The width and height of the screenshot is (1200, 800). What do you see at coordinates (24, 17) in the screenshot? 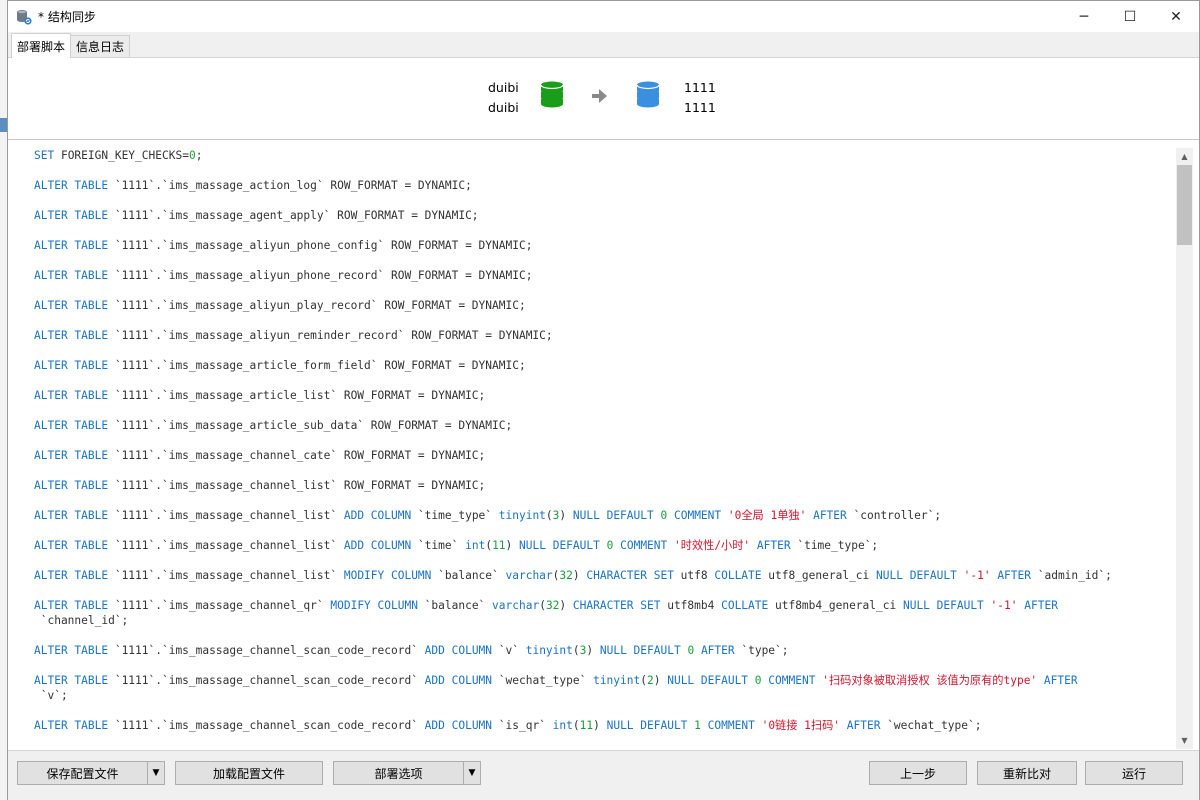
I see `database-sync-icon` at bounding box center [24, 17].